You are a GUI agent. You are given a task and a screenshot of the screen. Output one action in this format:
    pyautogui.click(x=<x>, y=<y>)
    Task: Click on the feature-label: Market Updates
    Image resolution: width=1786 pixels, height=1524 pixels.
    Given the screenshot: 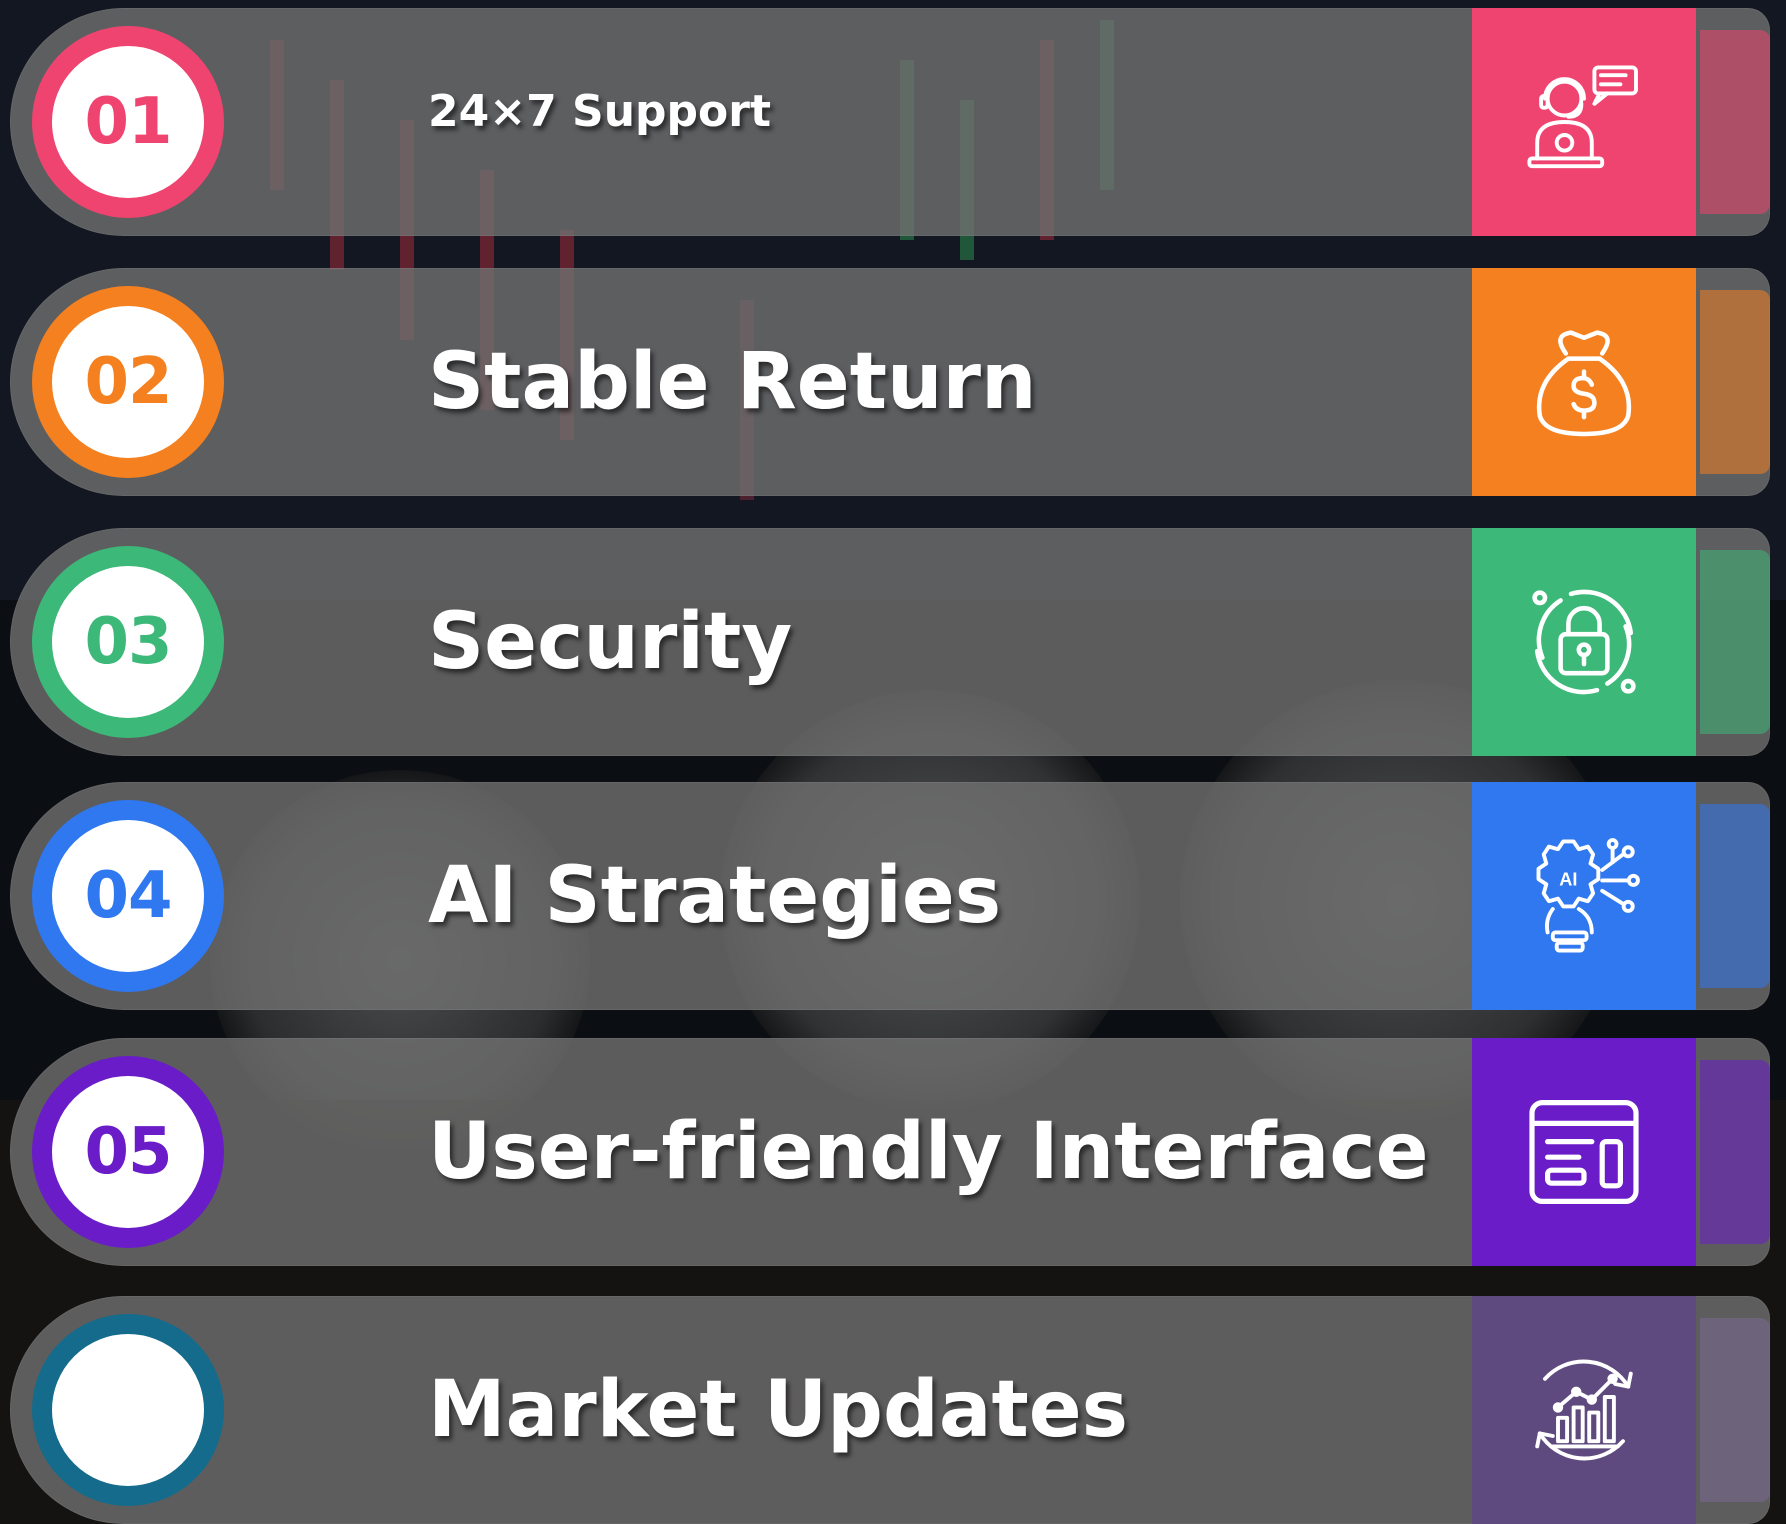 What is the action you would take?
    pyautogui.click(x=778, y=1410)
    